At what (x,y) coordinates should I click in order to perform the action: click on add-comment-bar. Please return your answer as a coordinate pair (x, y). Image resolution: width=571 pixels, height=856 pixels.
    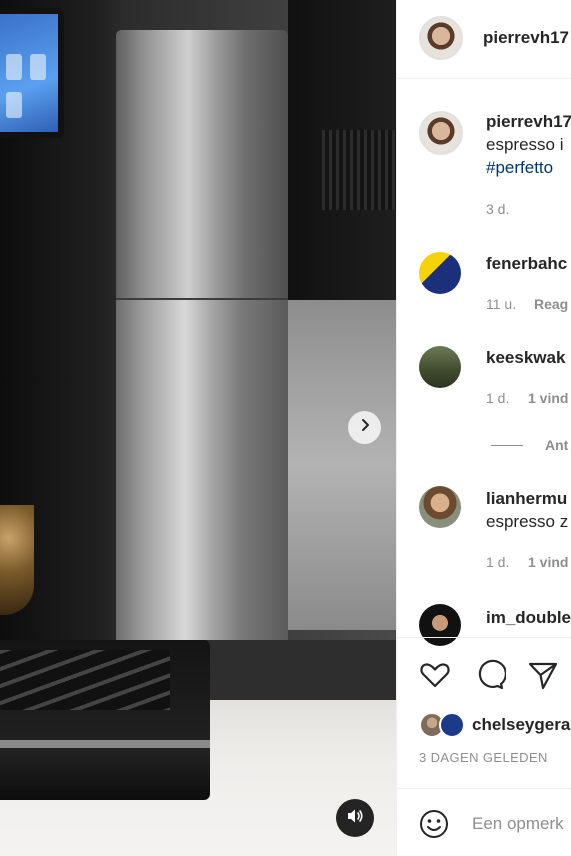
    Looking at the image, I should click on (484, 822).